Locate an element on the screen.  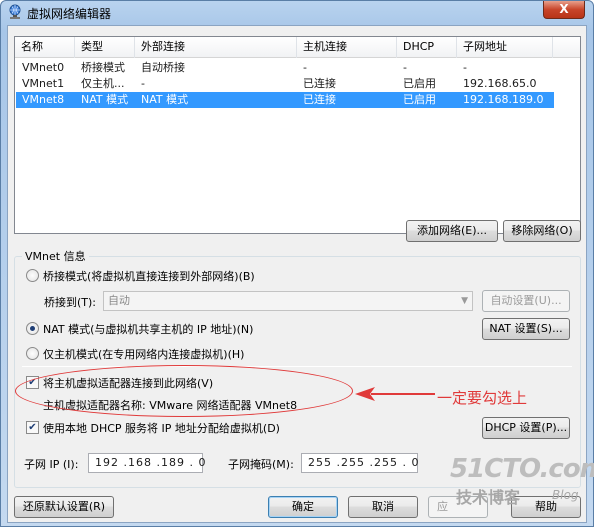
cell-name: VMnet8 is located at coordinates (43, 99).